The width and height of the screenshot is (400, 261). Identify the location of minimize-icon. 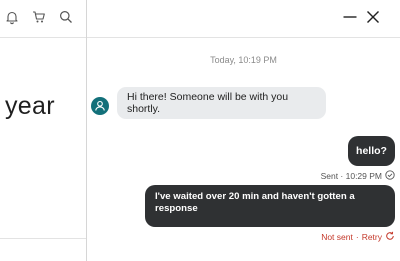
(350, 17).